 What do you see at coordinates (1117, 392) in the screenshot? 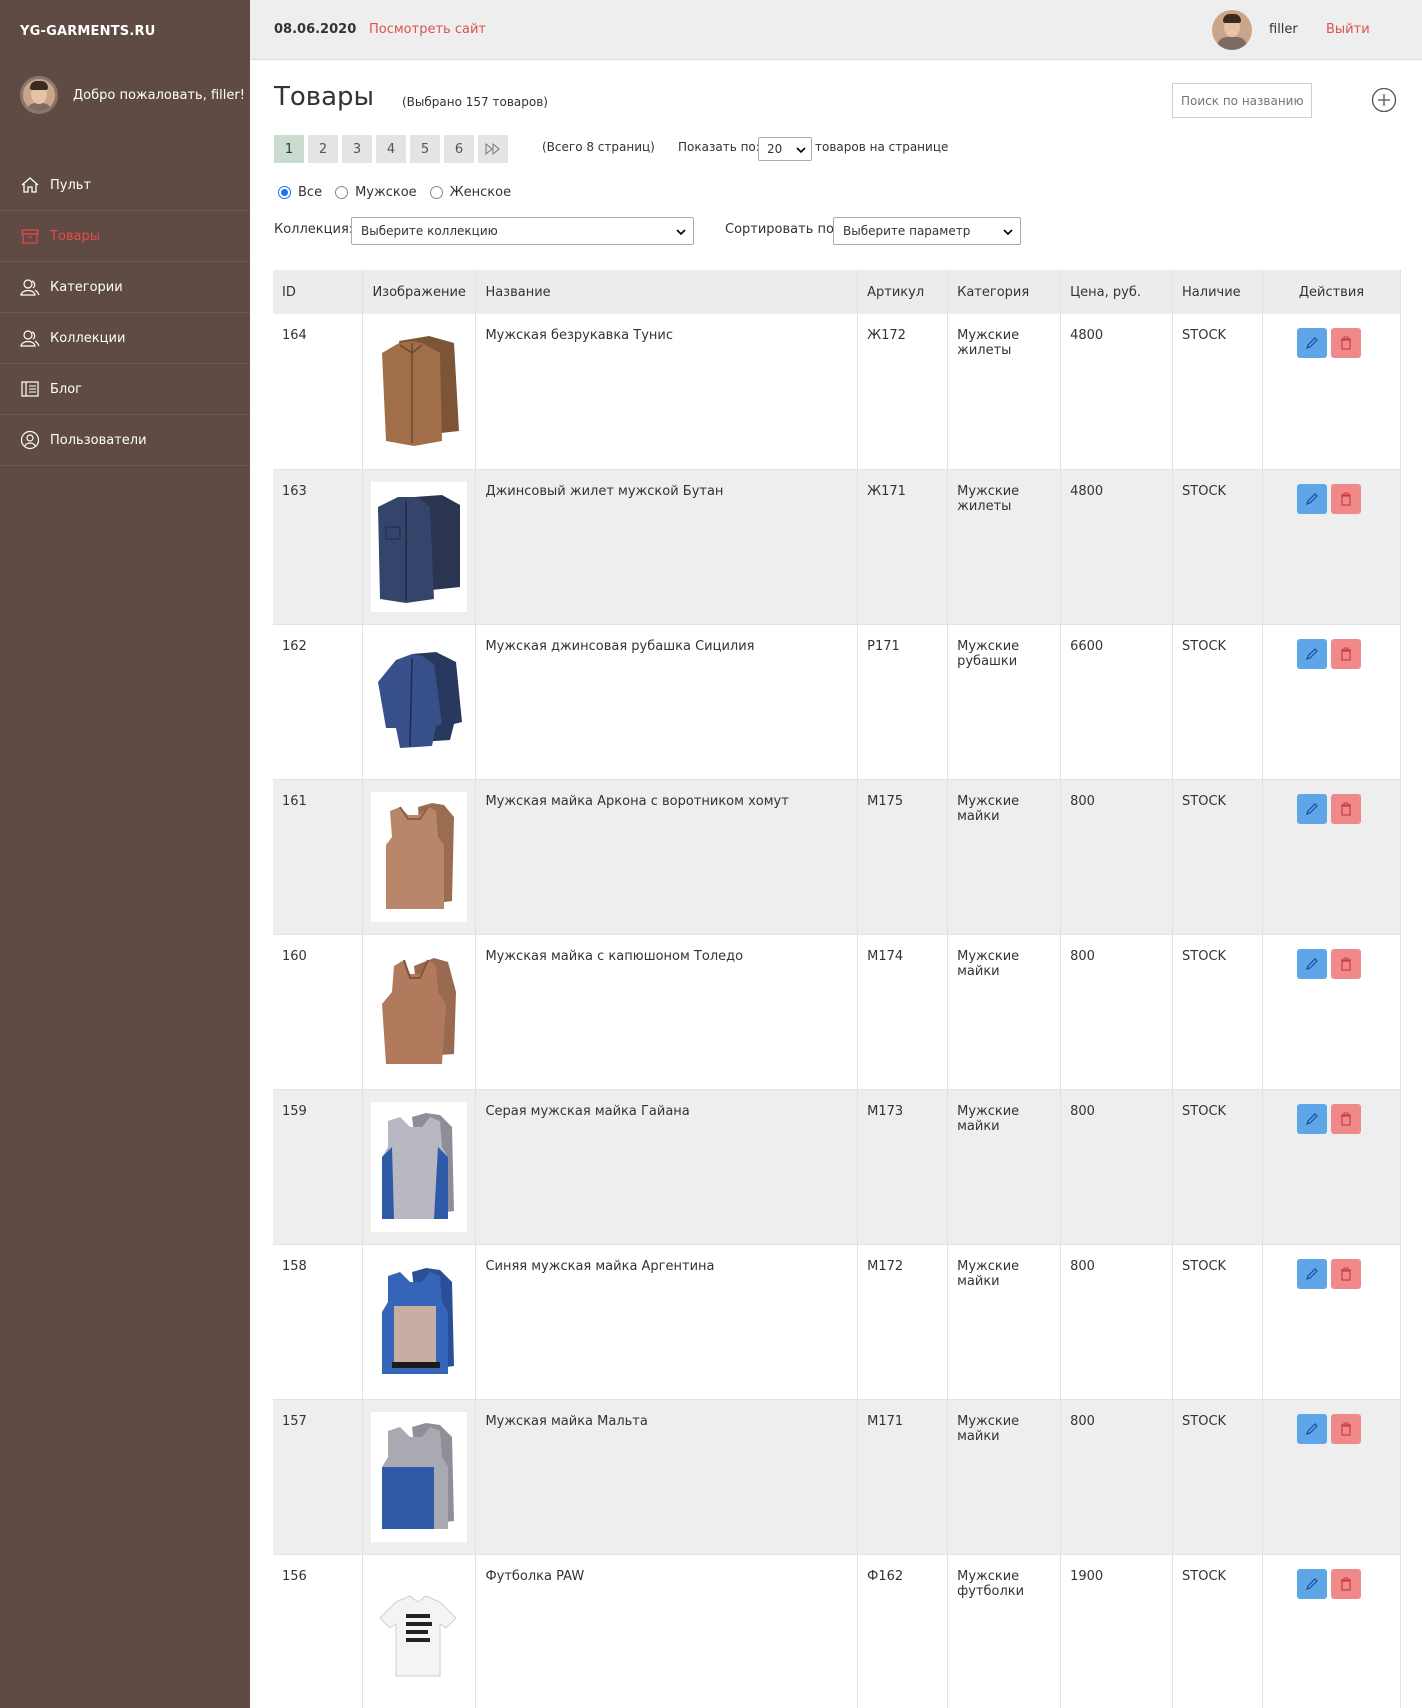
I see `product-price: 4800` at bounding box center [1117, 392].